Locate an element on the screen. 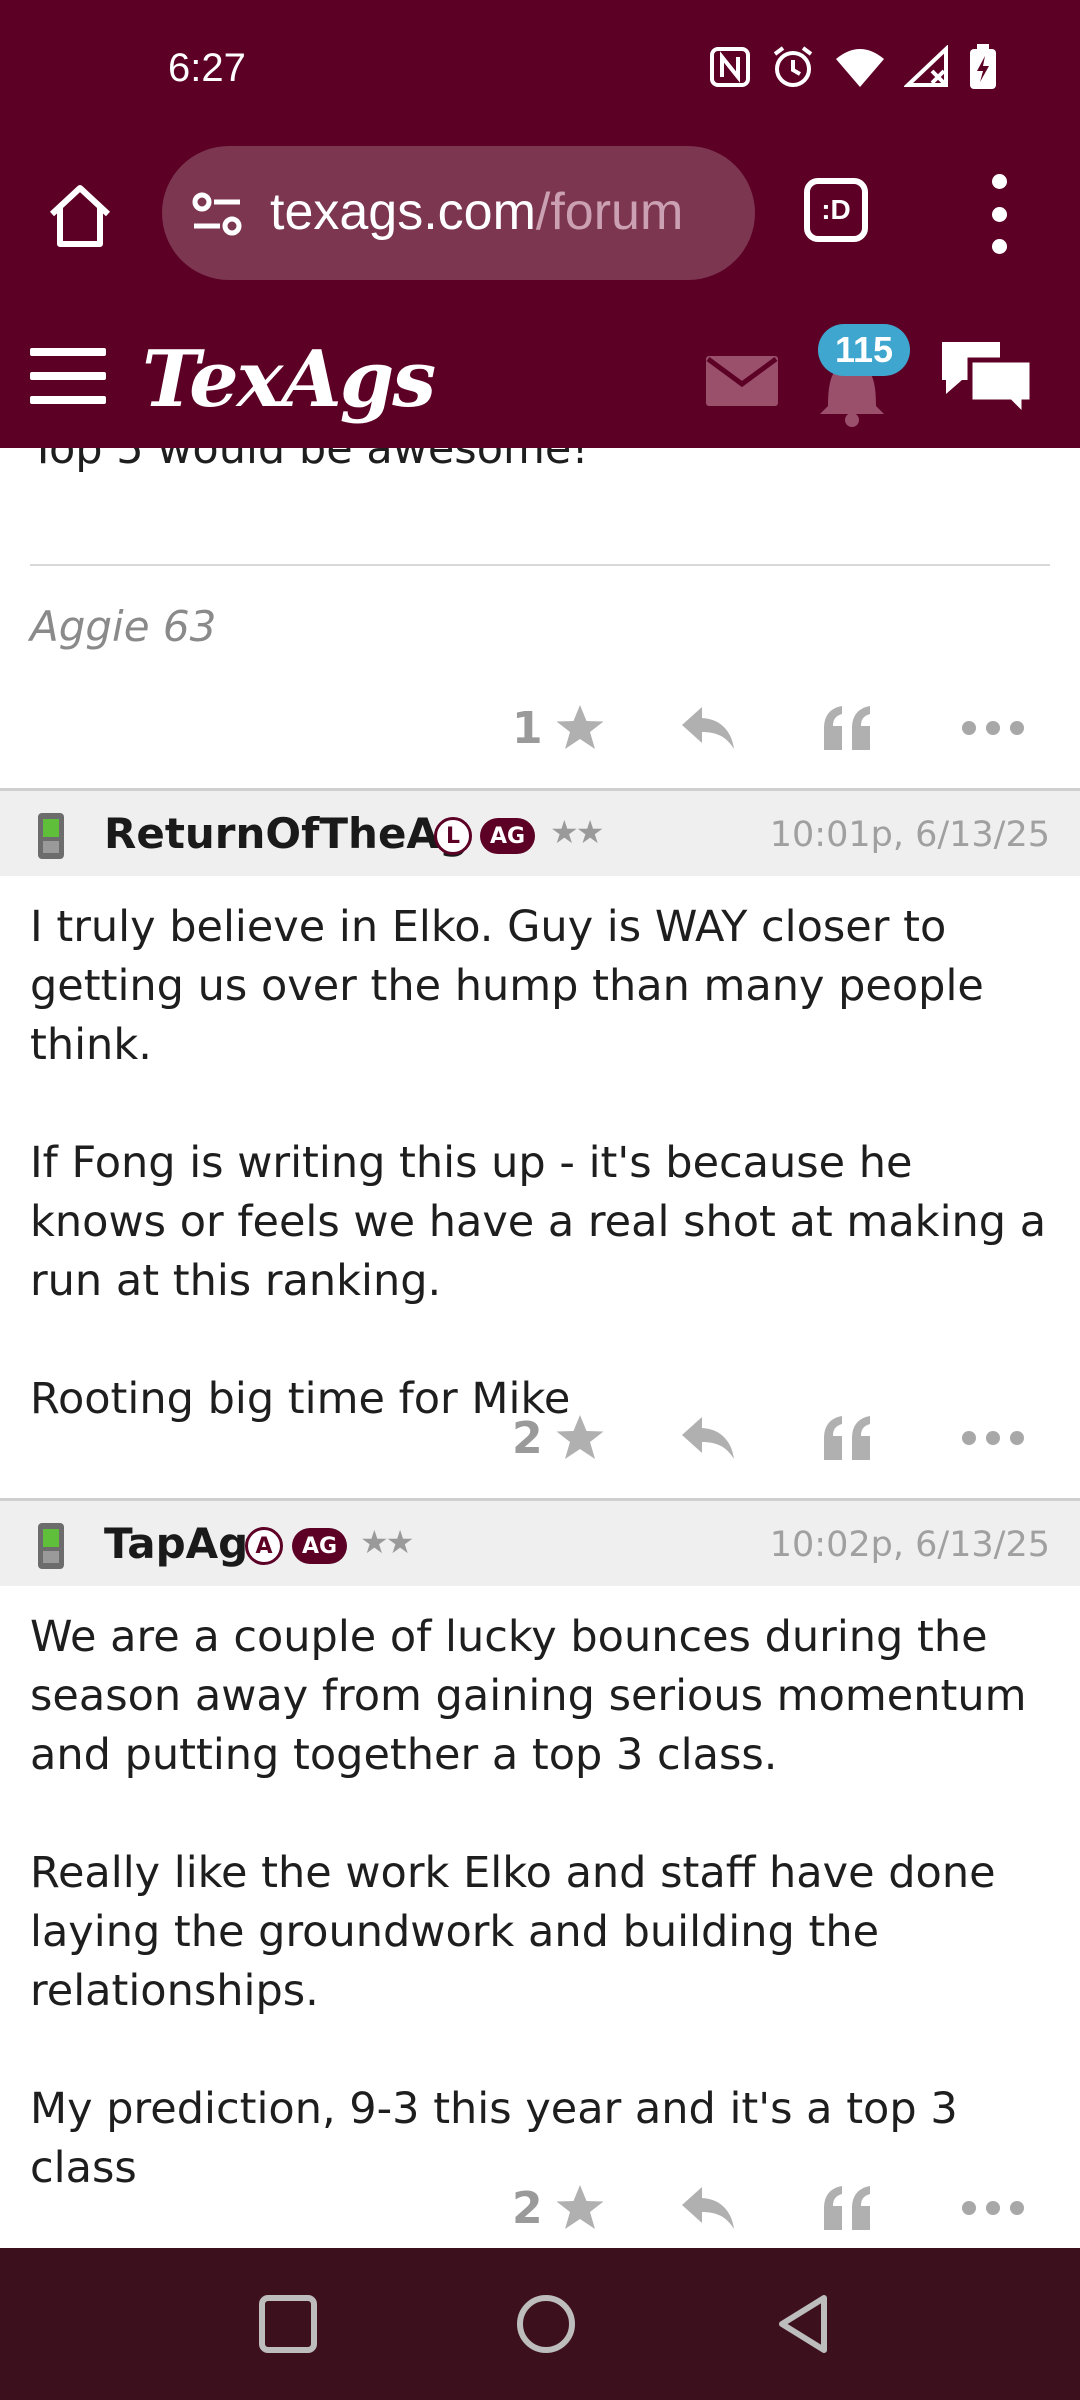 The image size is (1080, 2400). site-header: TexAgs 115 is located at coordinates (540, 379).